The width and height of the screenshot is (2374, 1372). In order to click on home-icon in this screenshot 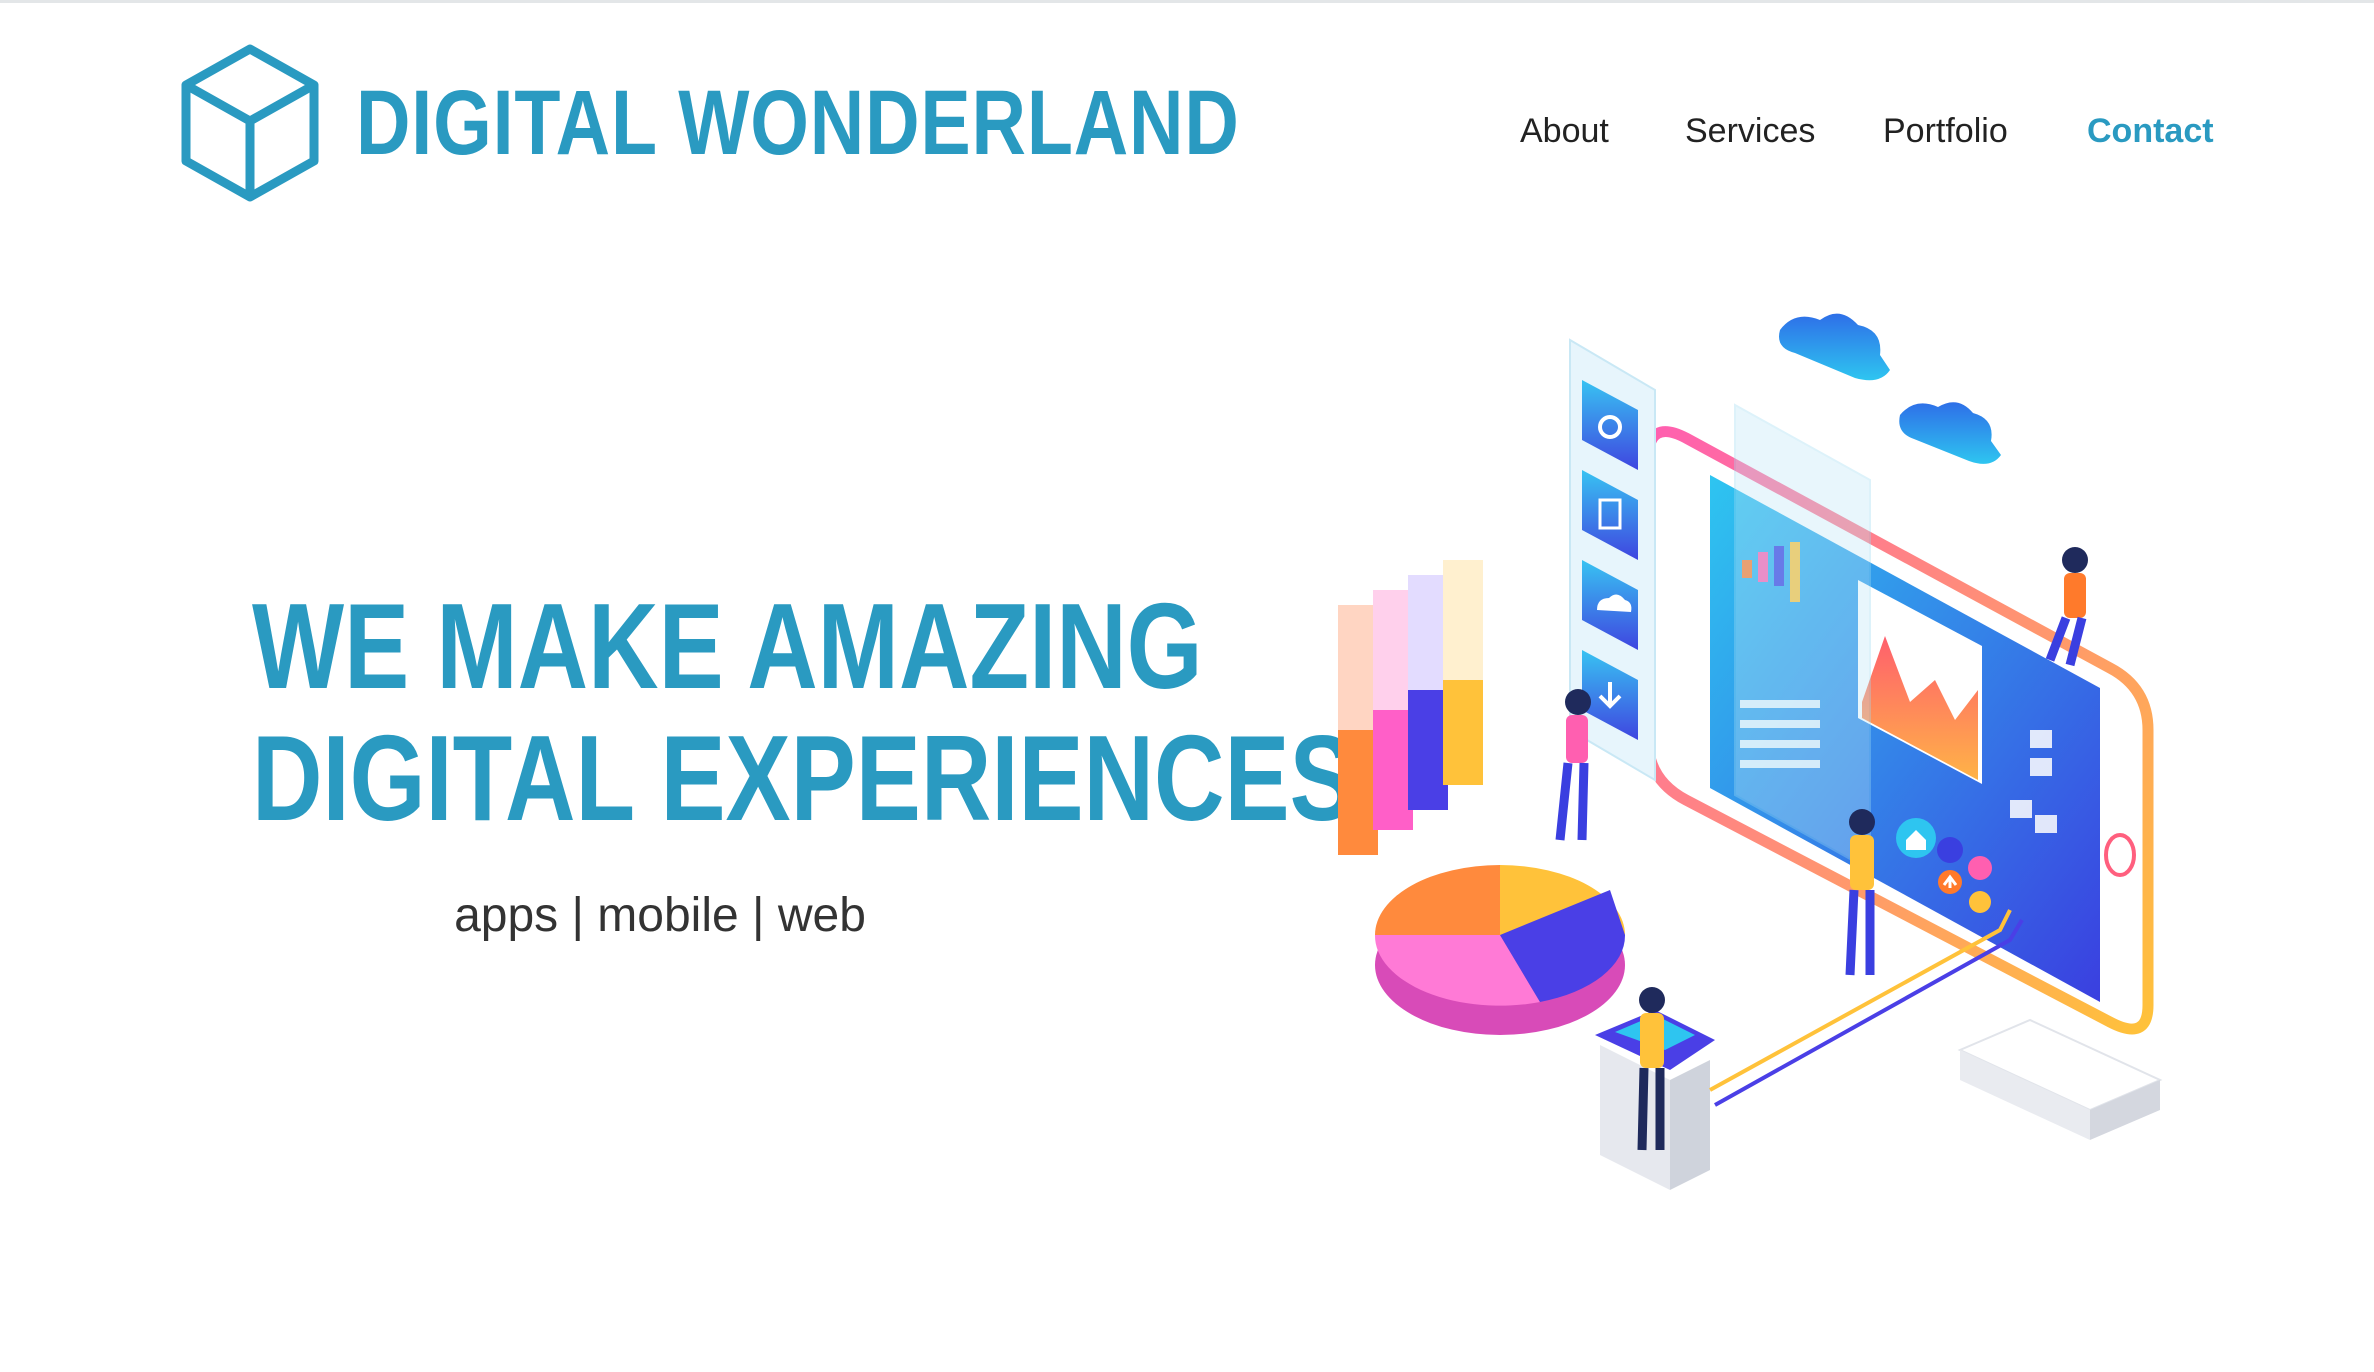, I will do `click(1916, 838)`.